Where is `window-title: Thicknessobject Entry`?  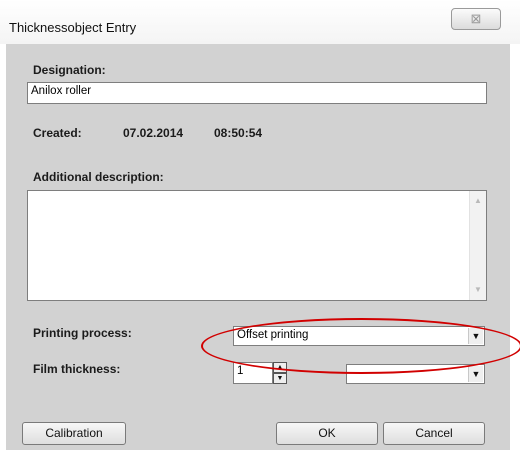
window-title: Thicknessobject Entry is located at coordinates (73, 27).